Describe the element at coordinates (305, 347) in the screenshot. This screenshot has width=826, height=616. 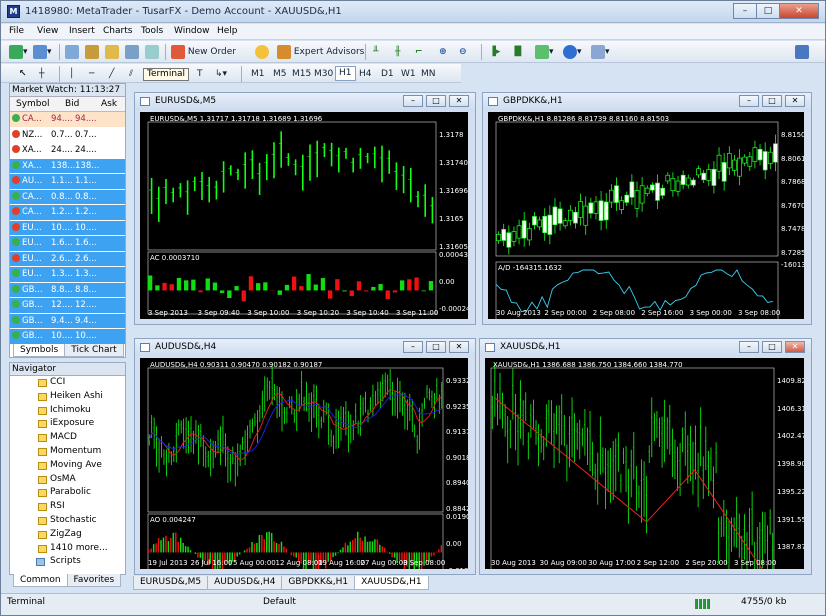
I see `chart-titlebar: AUDUSD&,H4 – □ ✕` at that location.